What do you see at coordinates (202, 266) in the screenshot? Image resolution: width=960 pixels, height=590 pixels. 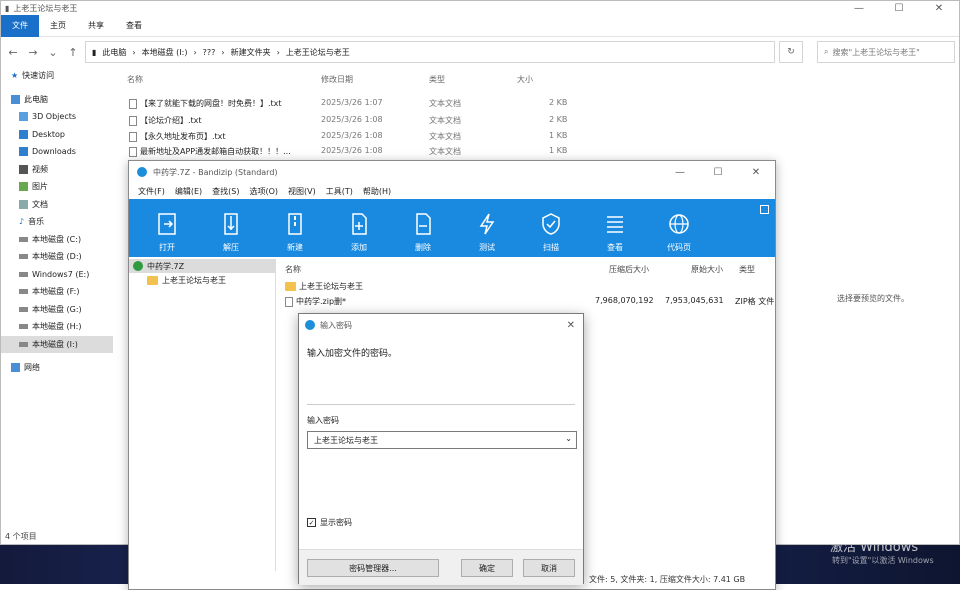 I see `tree-root: 中药学.7Z` at bounding box center [202, 266].